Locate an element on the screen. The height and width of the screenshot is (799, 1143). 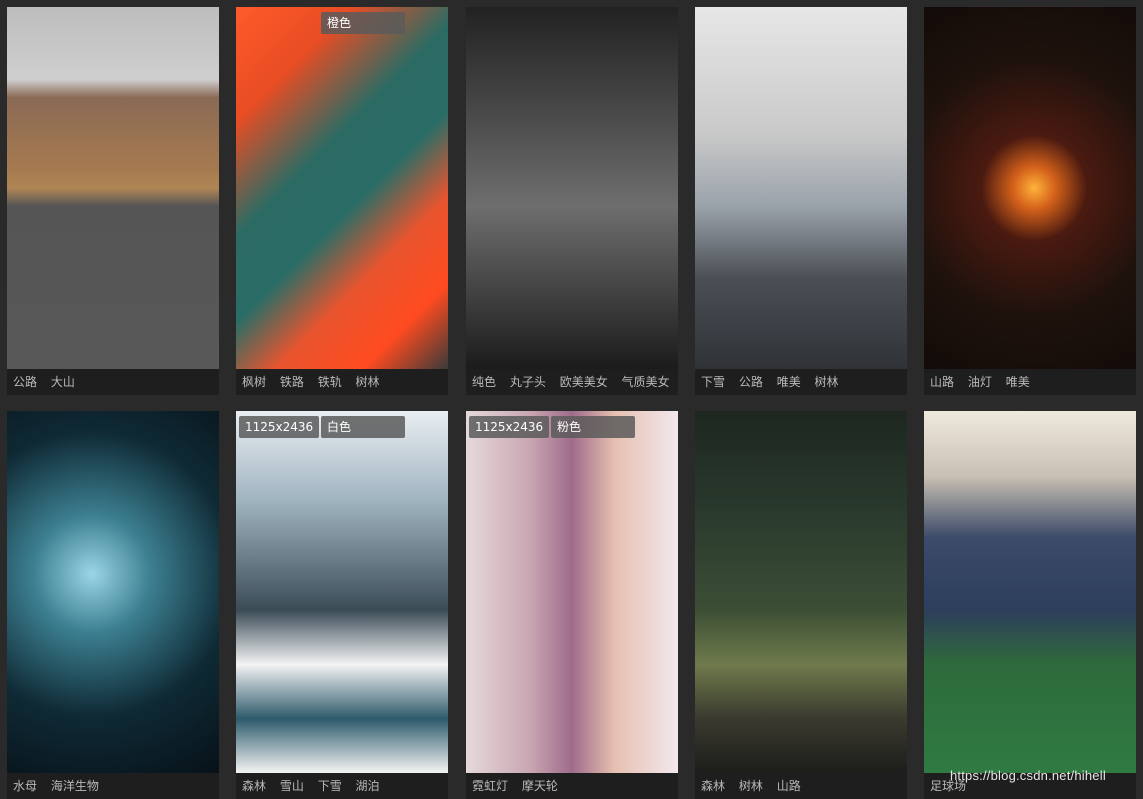
wallpaper-card: 山路 油灯 唯美 is located at coordinates (1030, 201).